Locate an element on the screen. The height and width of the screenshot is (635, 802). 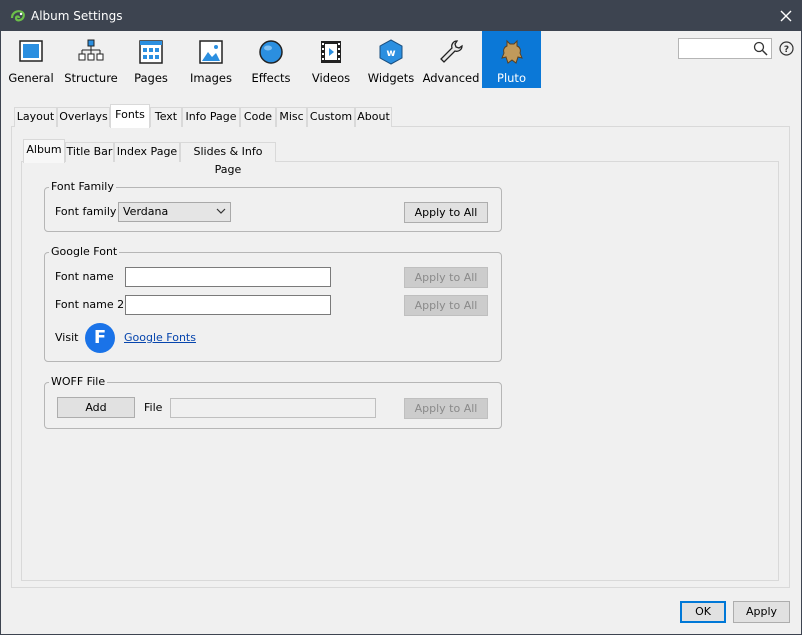
font-family-apply-button: Apply to All is located at coordinates (446, 212).